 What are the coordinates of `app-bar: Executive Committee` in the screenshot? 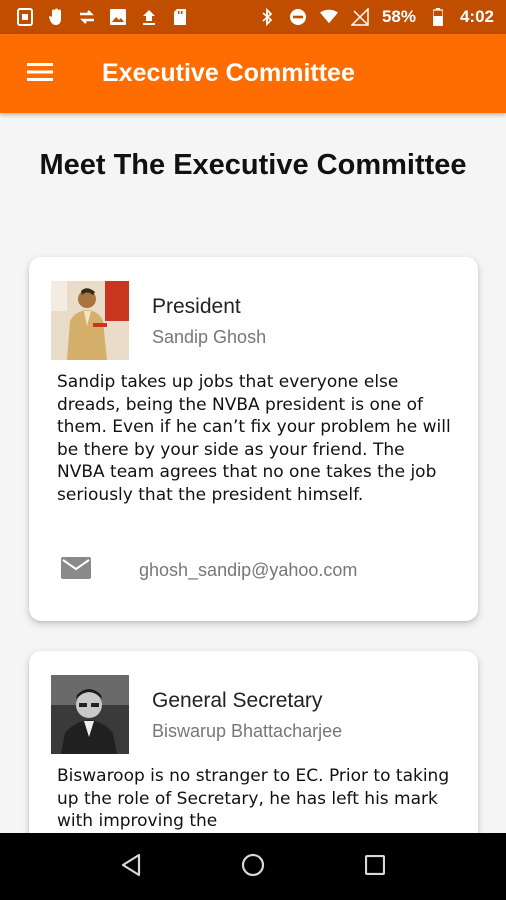 It's located at (253, 73).